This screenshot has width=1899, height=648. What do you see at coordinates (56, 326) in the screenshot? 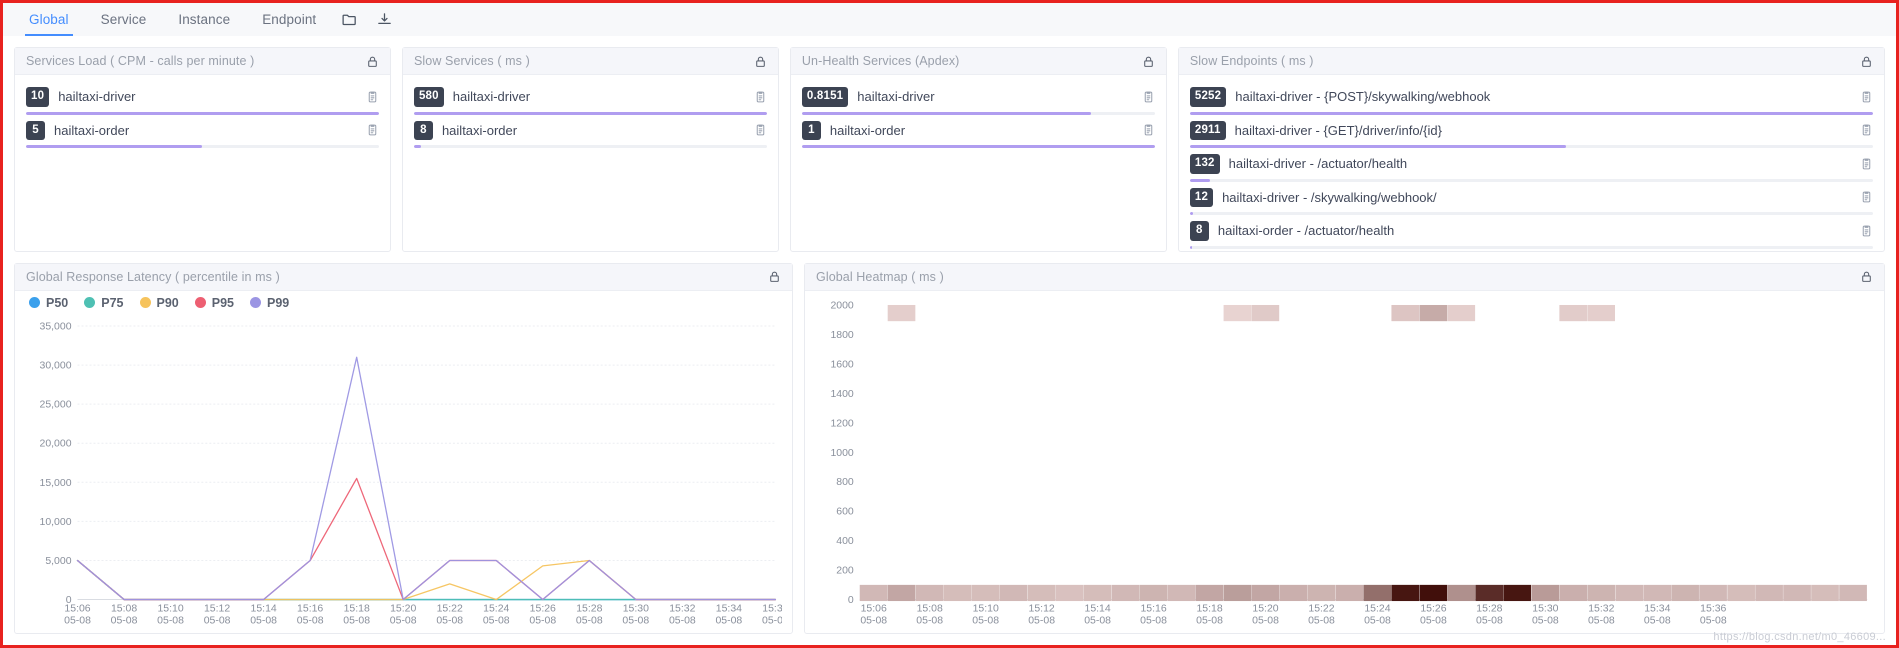
I see `svg-text: 35,000` at bounding box center [56, 326].